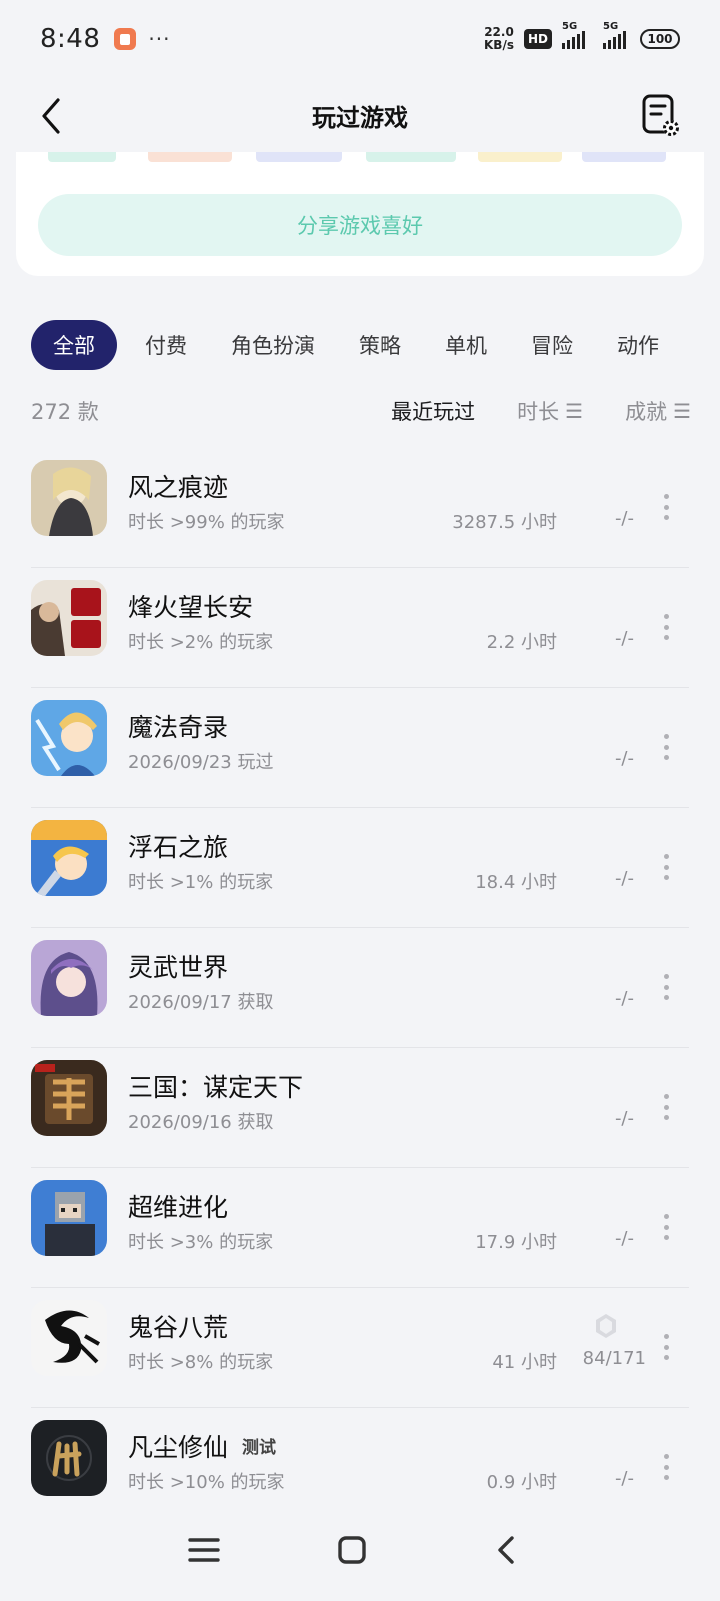 The image size is (720, 1601). I want to click on game-playtime-rank: 时长 >2% 的玩家, so click(201, 642).